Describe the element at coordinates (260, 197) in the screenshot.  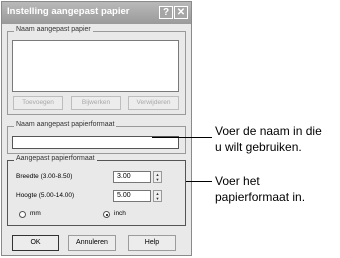
I see `size-callout-line2: papierformaat in.` at that location.